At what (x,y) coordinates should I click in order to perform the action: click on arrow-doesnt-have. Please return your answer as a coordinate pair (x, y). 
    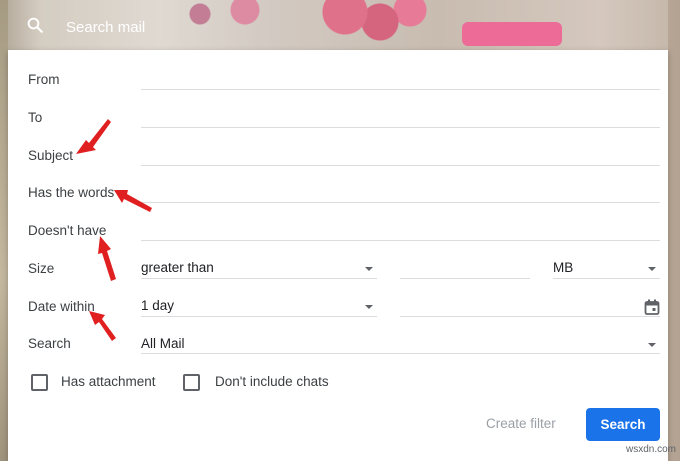
    Looking at the image, I should click on (107, 258).